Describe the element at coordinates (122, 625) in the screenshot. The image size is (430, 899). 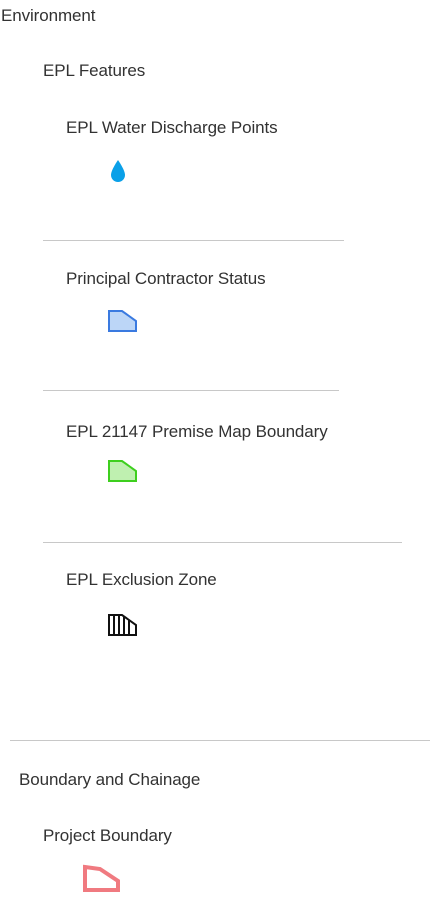
I see `hatched-polygon-icon` at that location.